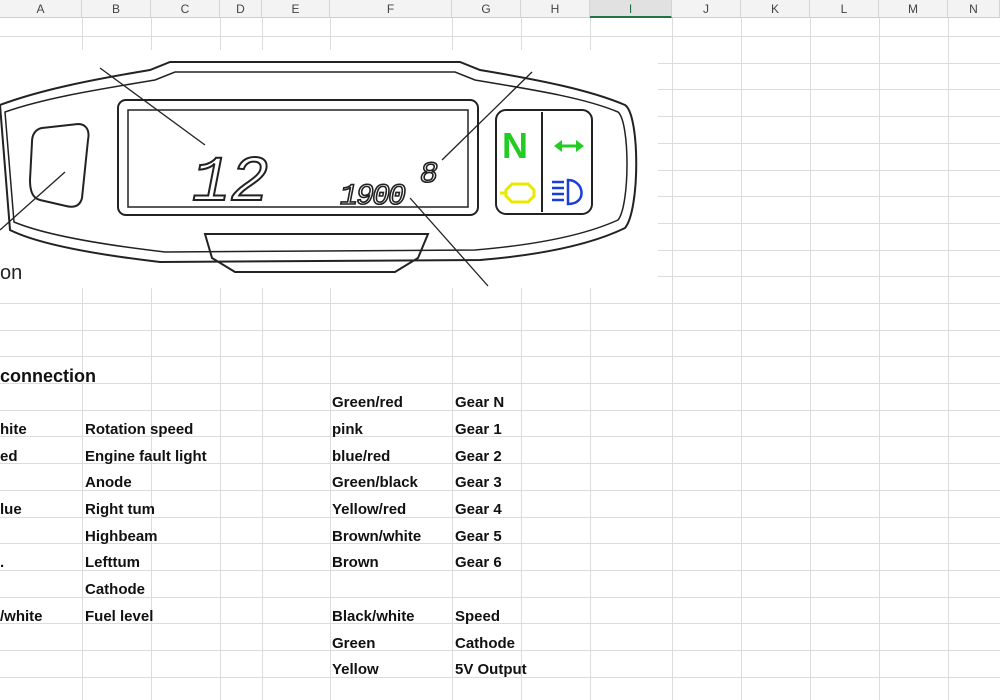 This screenshot has height=700, width=1000. I want to click on wire-color-cell: Green/red, so click(367, 403).